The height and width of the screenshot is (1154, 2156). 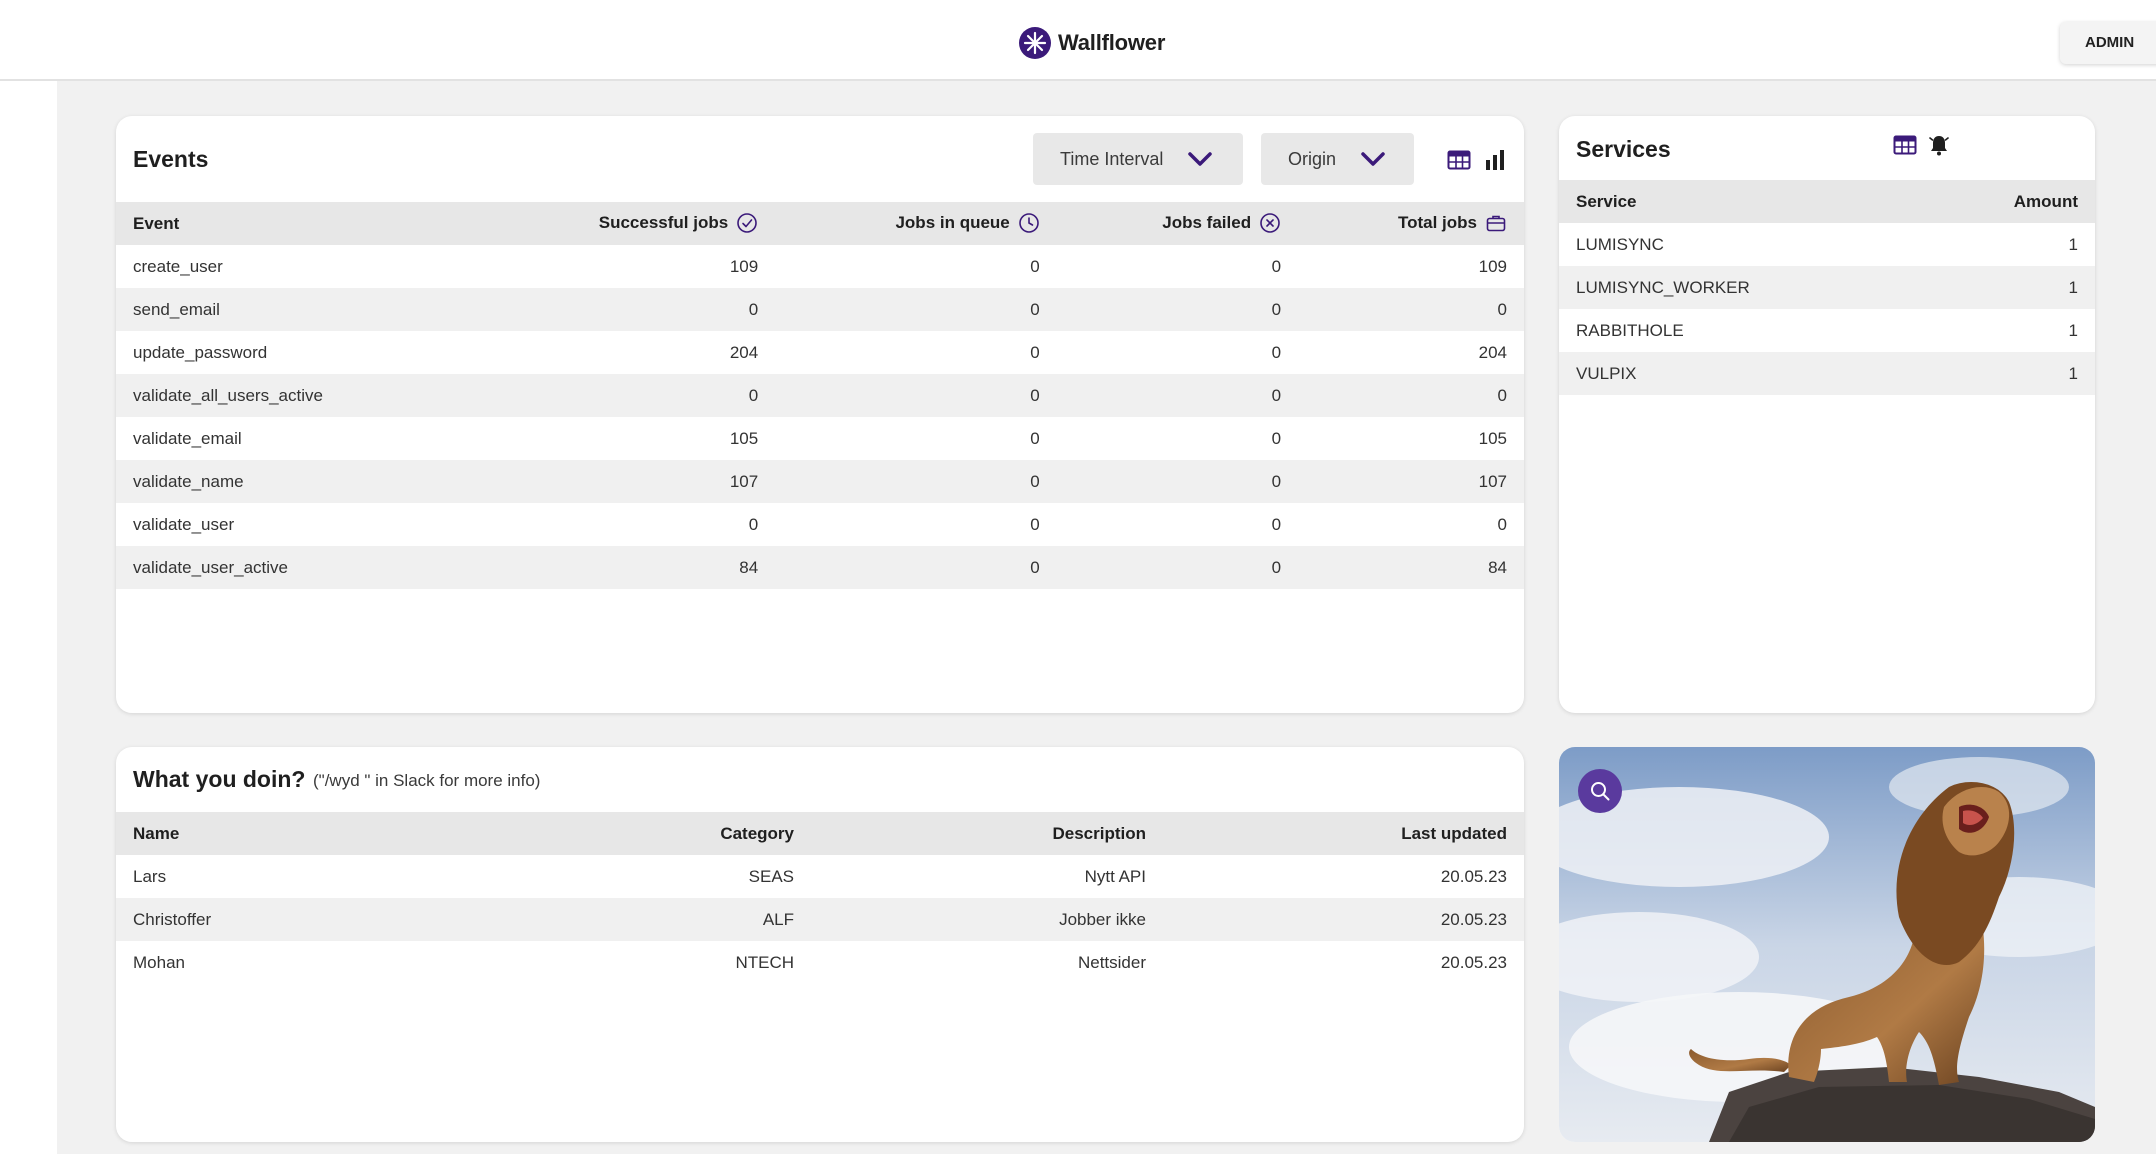 I want to click on person-name: Mohan, so click(x=331, y=962).